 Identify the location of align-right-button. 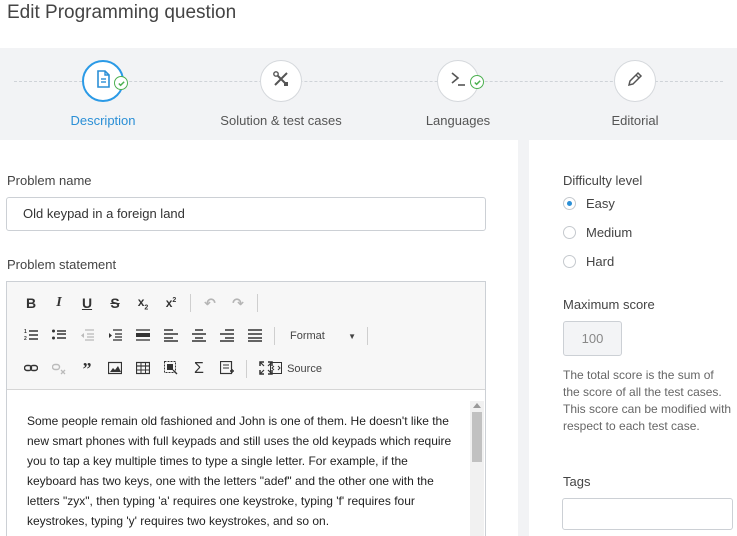
(227, 336).